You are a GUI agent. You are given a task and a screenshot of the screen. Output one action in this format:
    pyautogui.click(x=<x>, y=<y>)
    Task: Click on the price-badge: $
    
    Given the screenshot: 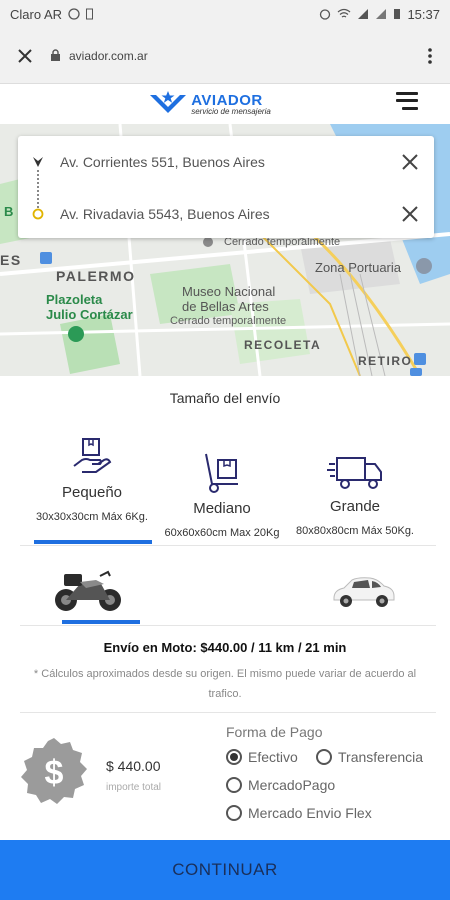 What is the action you would take?
    pyautogui.click(x=54, y=772)
    